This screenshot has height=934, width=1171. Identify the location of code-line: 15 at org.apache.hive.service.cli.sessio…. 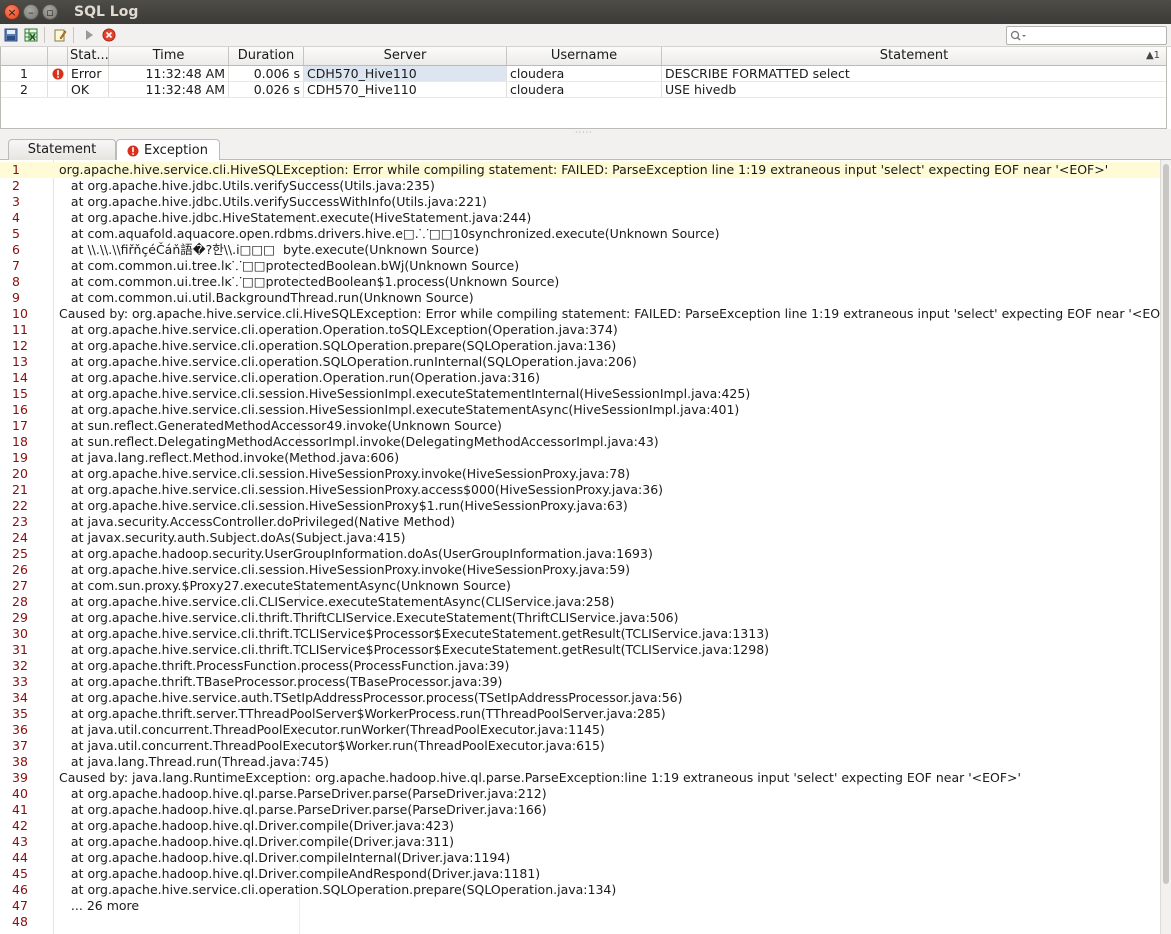
(580, 394).